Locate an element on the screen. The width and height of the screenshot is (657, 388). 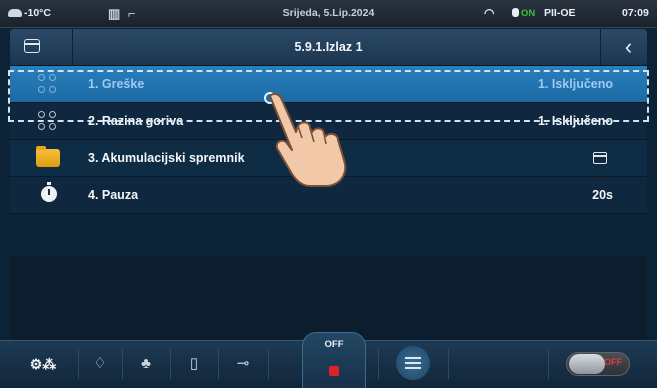
chevron-left-icon: ‹ is located at coordinates (628, 46).